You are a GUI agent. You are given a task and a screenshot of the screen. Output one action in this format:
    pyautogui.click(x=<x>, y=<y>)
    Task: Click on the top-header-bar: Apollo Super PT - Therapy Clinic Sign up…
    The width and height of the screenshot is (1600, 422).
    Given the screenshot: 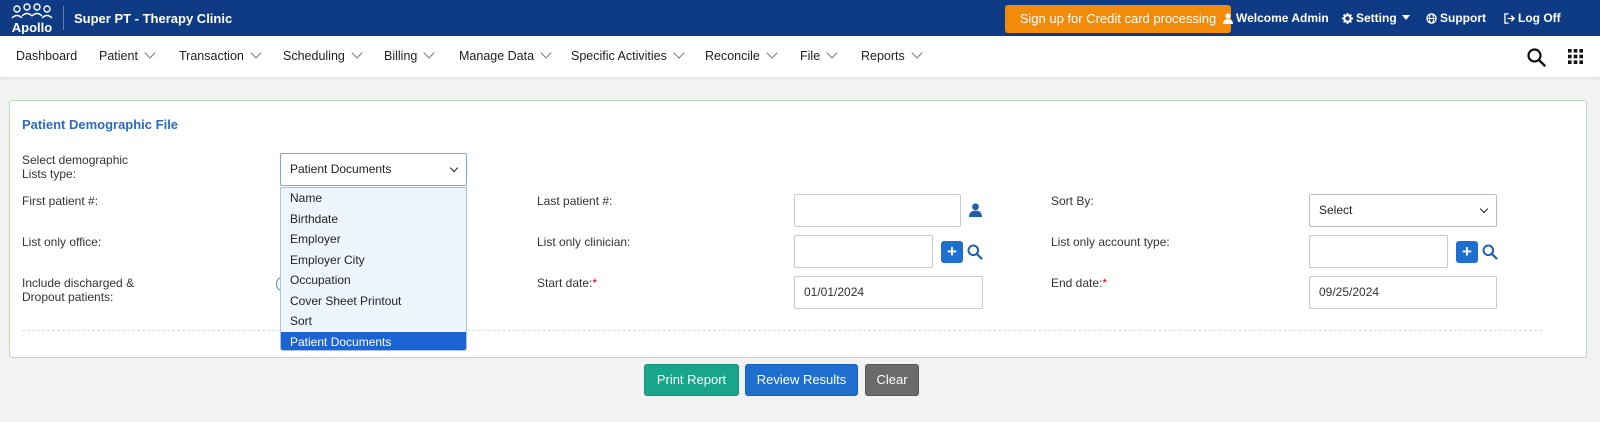 What is the action you would take?
    pyautogui.click(x=800, y=18)
    